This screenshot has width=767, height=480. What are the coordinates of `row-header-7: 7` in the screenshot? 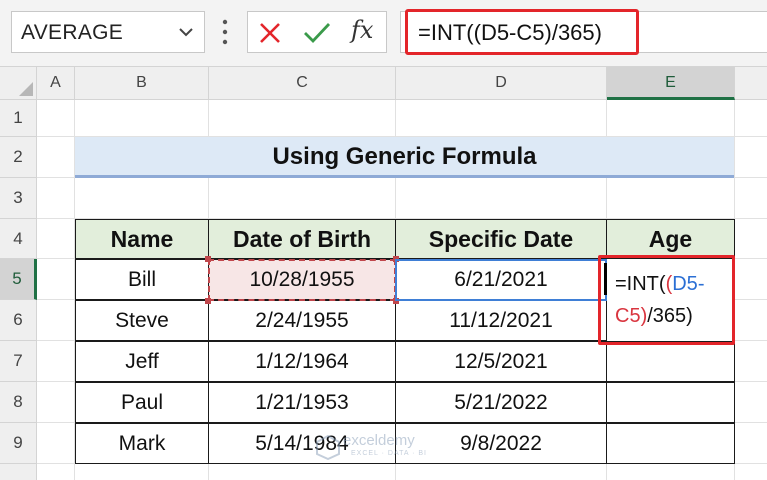 It's located at (18, 361).